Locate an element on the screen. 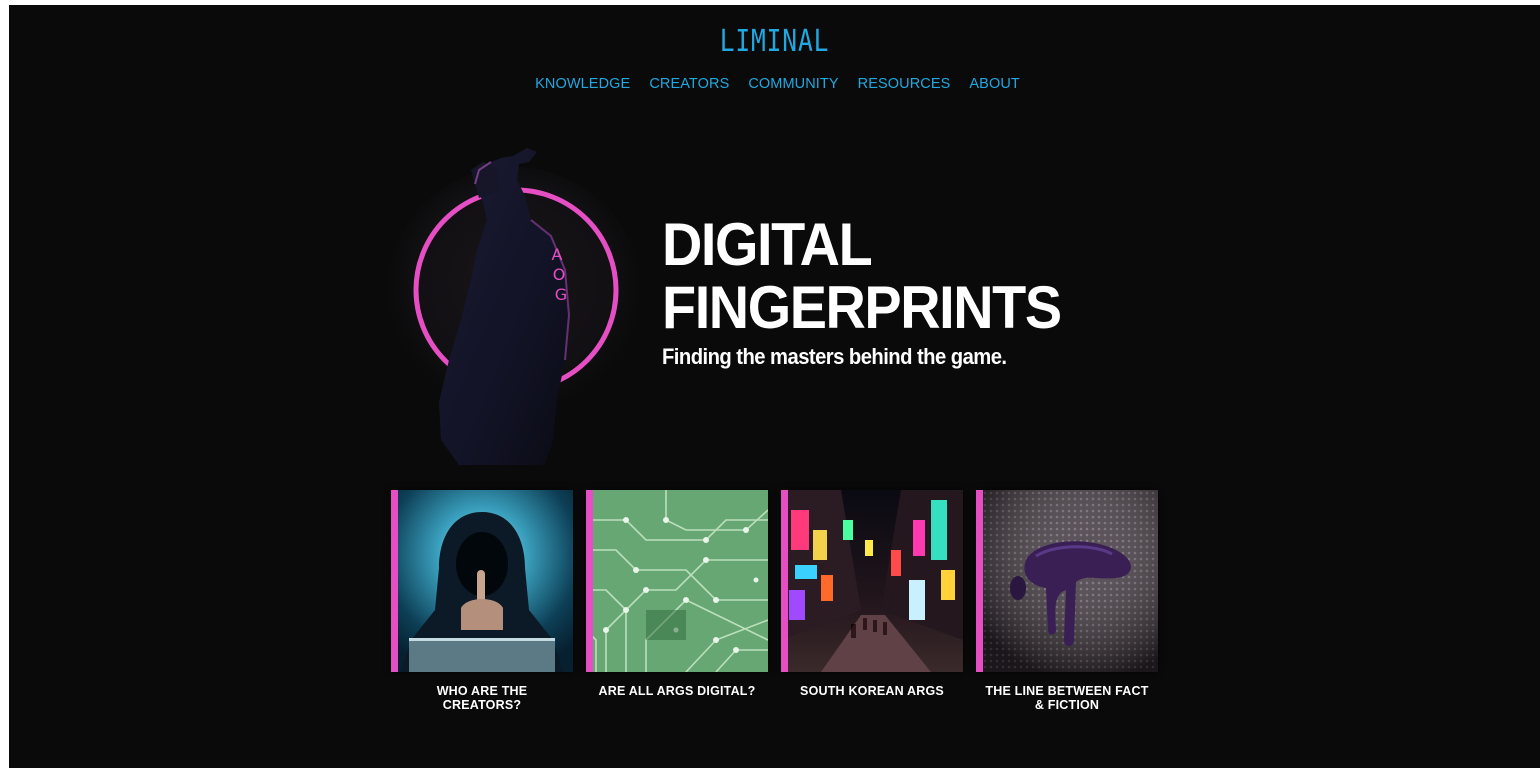 This screenshot has width=1540, height=768. card-label: SOUTH KOREAN ARGS is located at coordinates (872, 691).